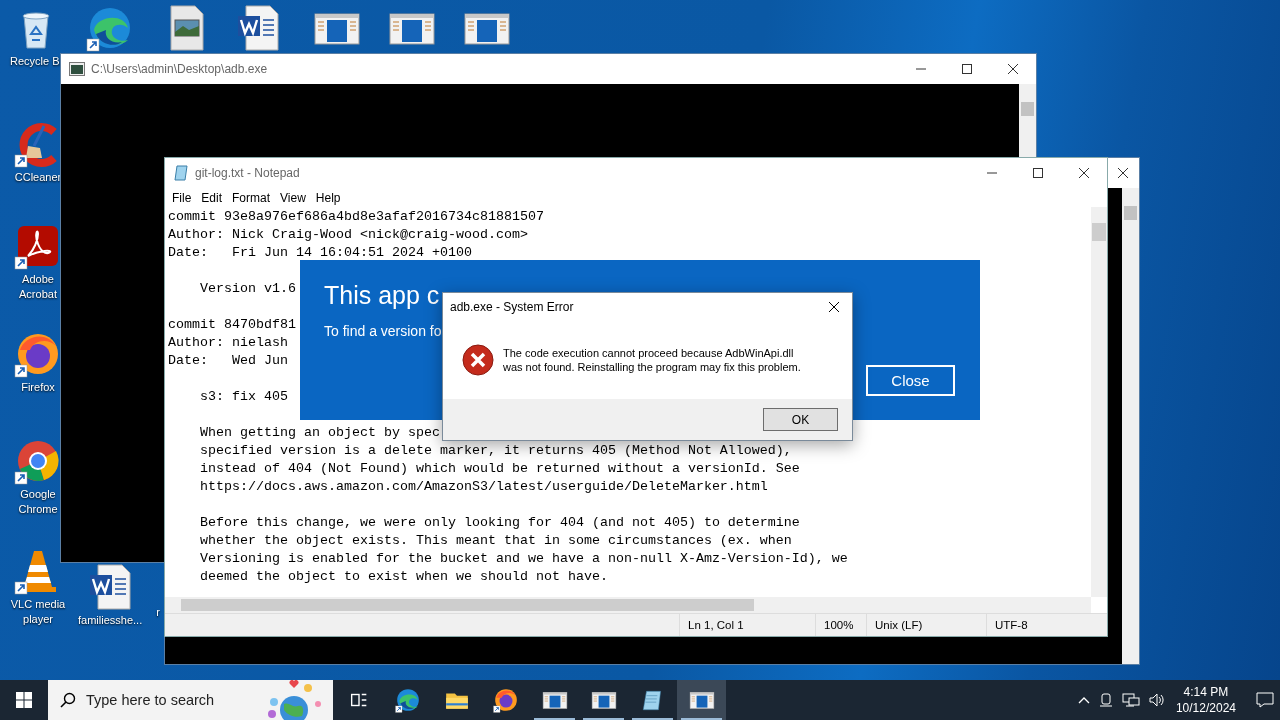 The height and width of the screenshot is (720, 1280). What do you see at coordinates (652, 360) in the screenshot?
I see `error-message: The code execution cannot proceed because AdbWinApi.dll was not found. Reinstalling the program may fix this problem.` at bounding box center [652, 360].